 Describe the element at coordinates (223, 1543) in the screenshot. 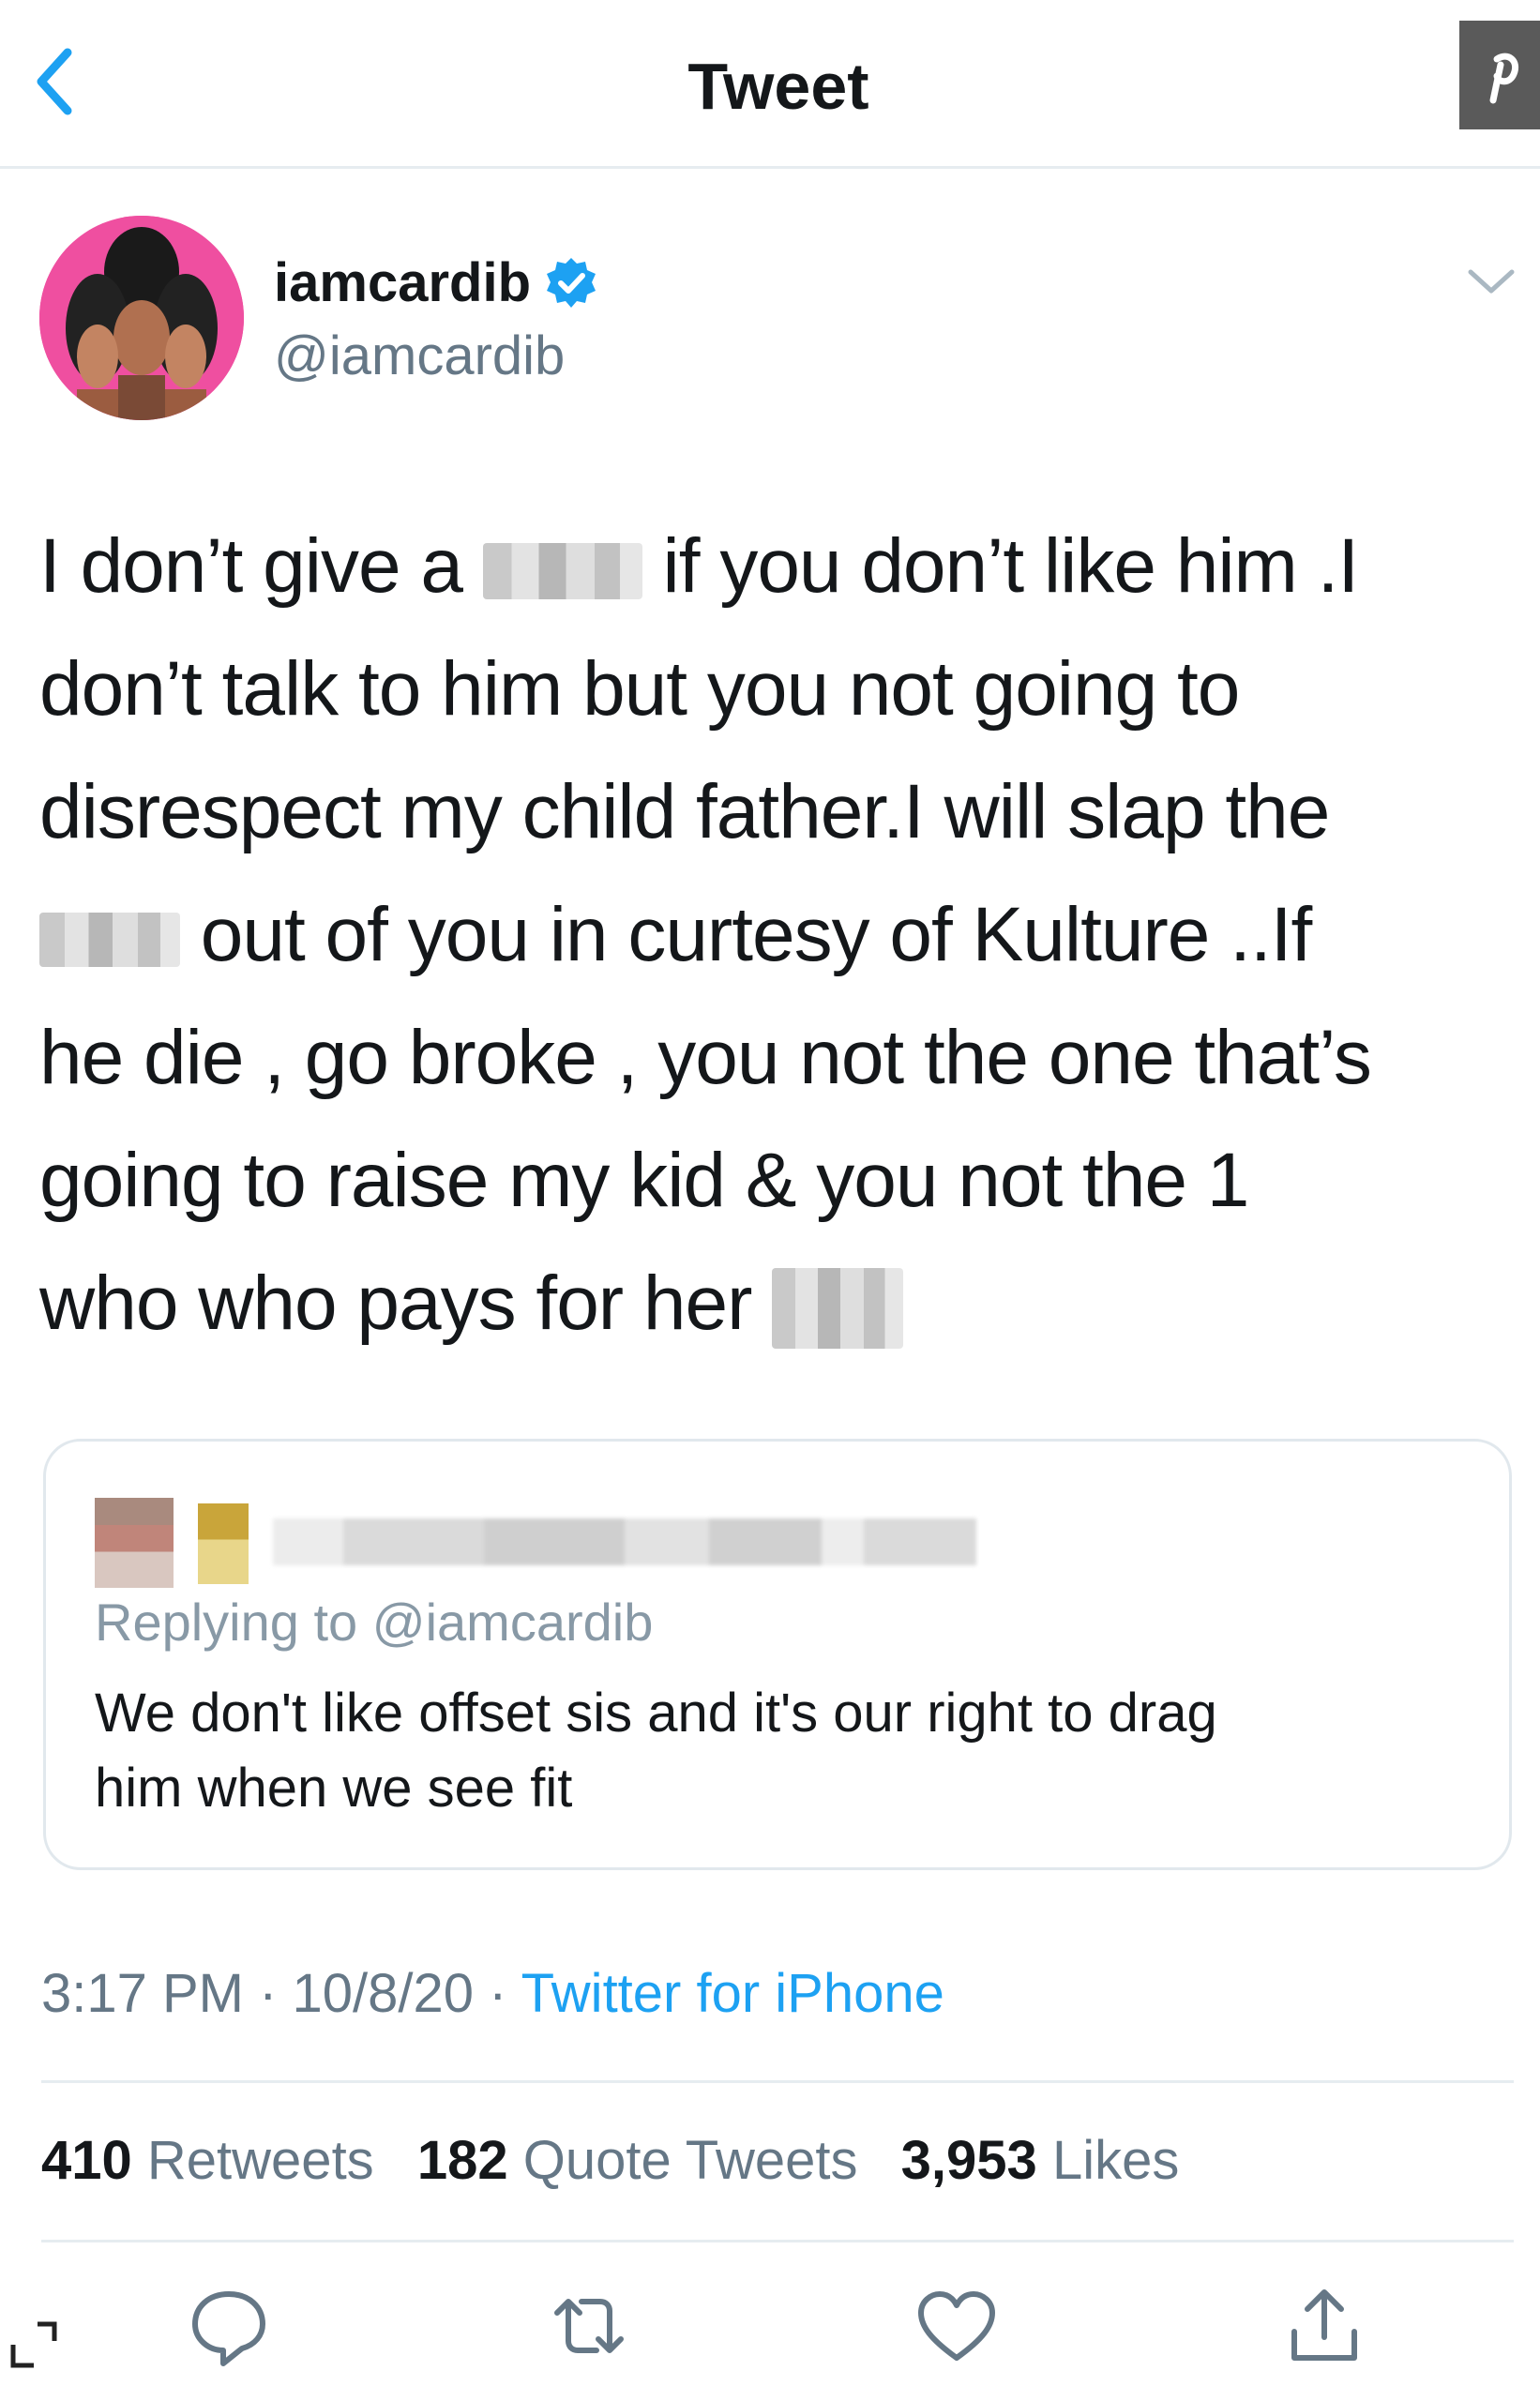

I see `quoted-author-emoji` at that location.